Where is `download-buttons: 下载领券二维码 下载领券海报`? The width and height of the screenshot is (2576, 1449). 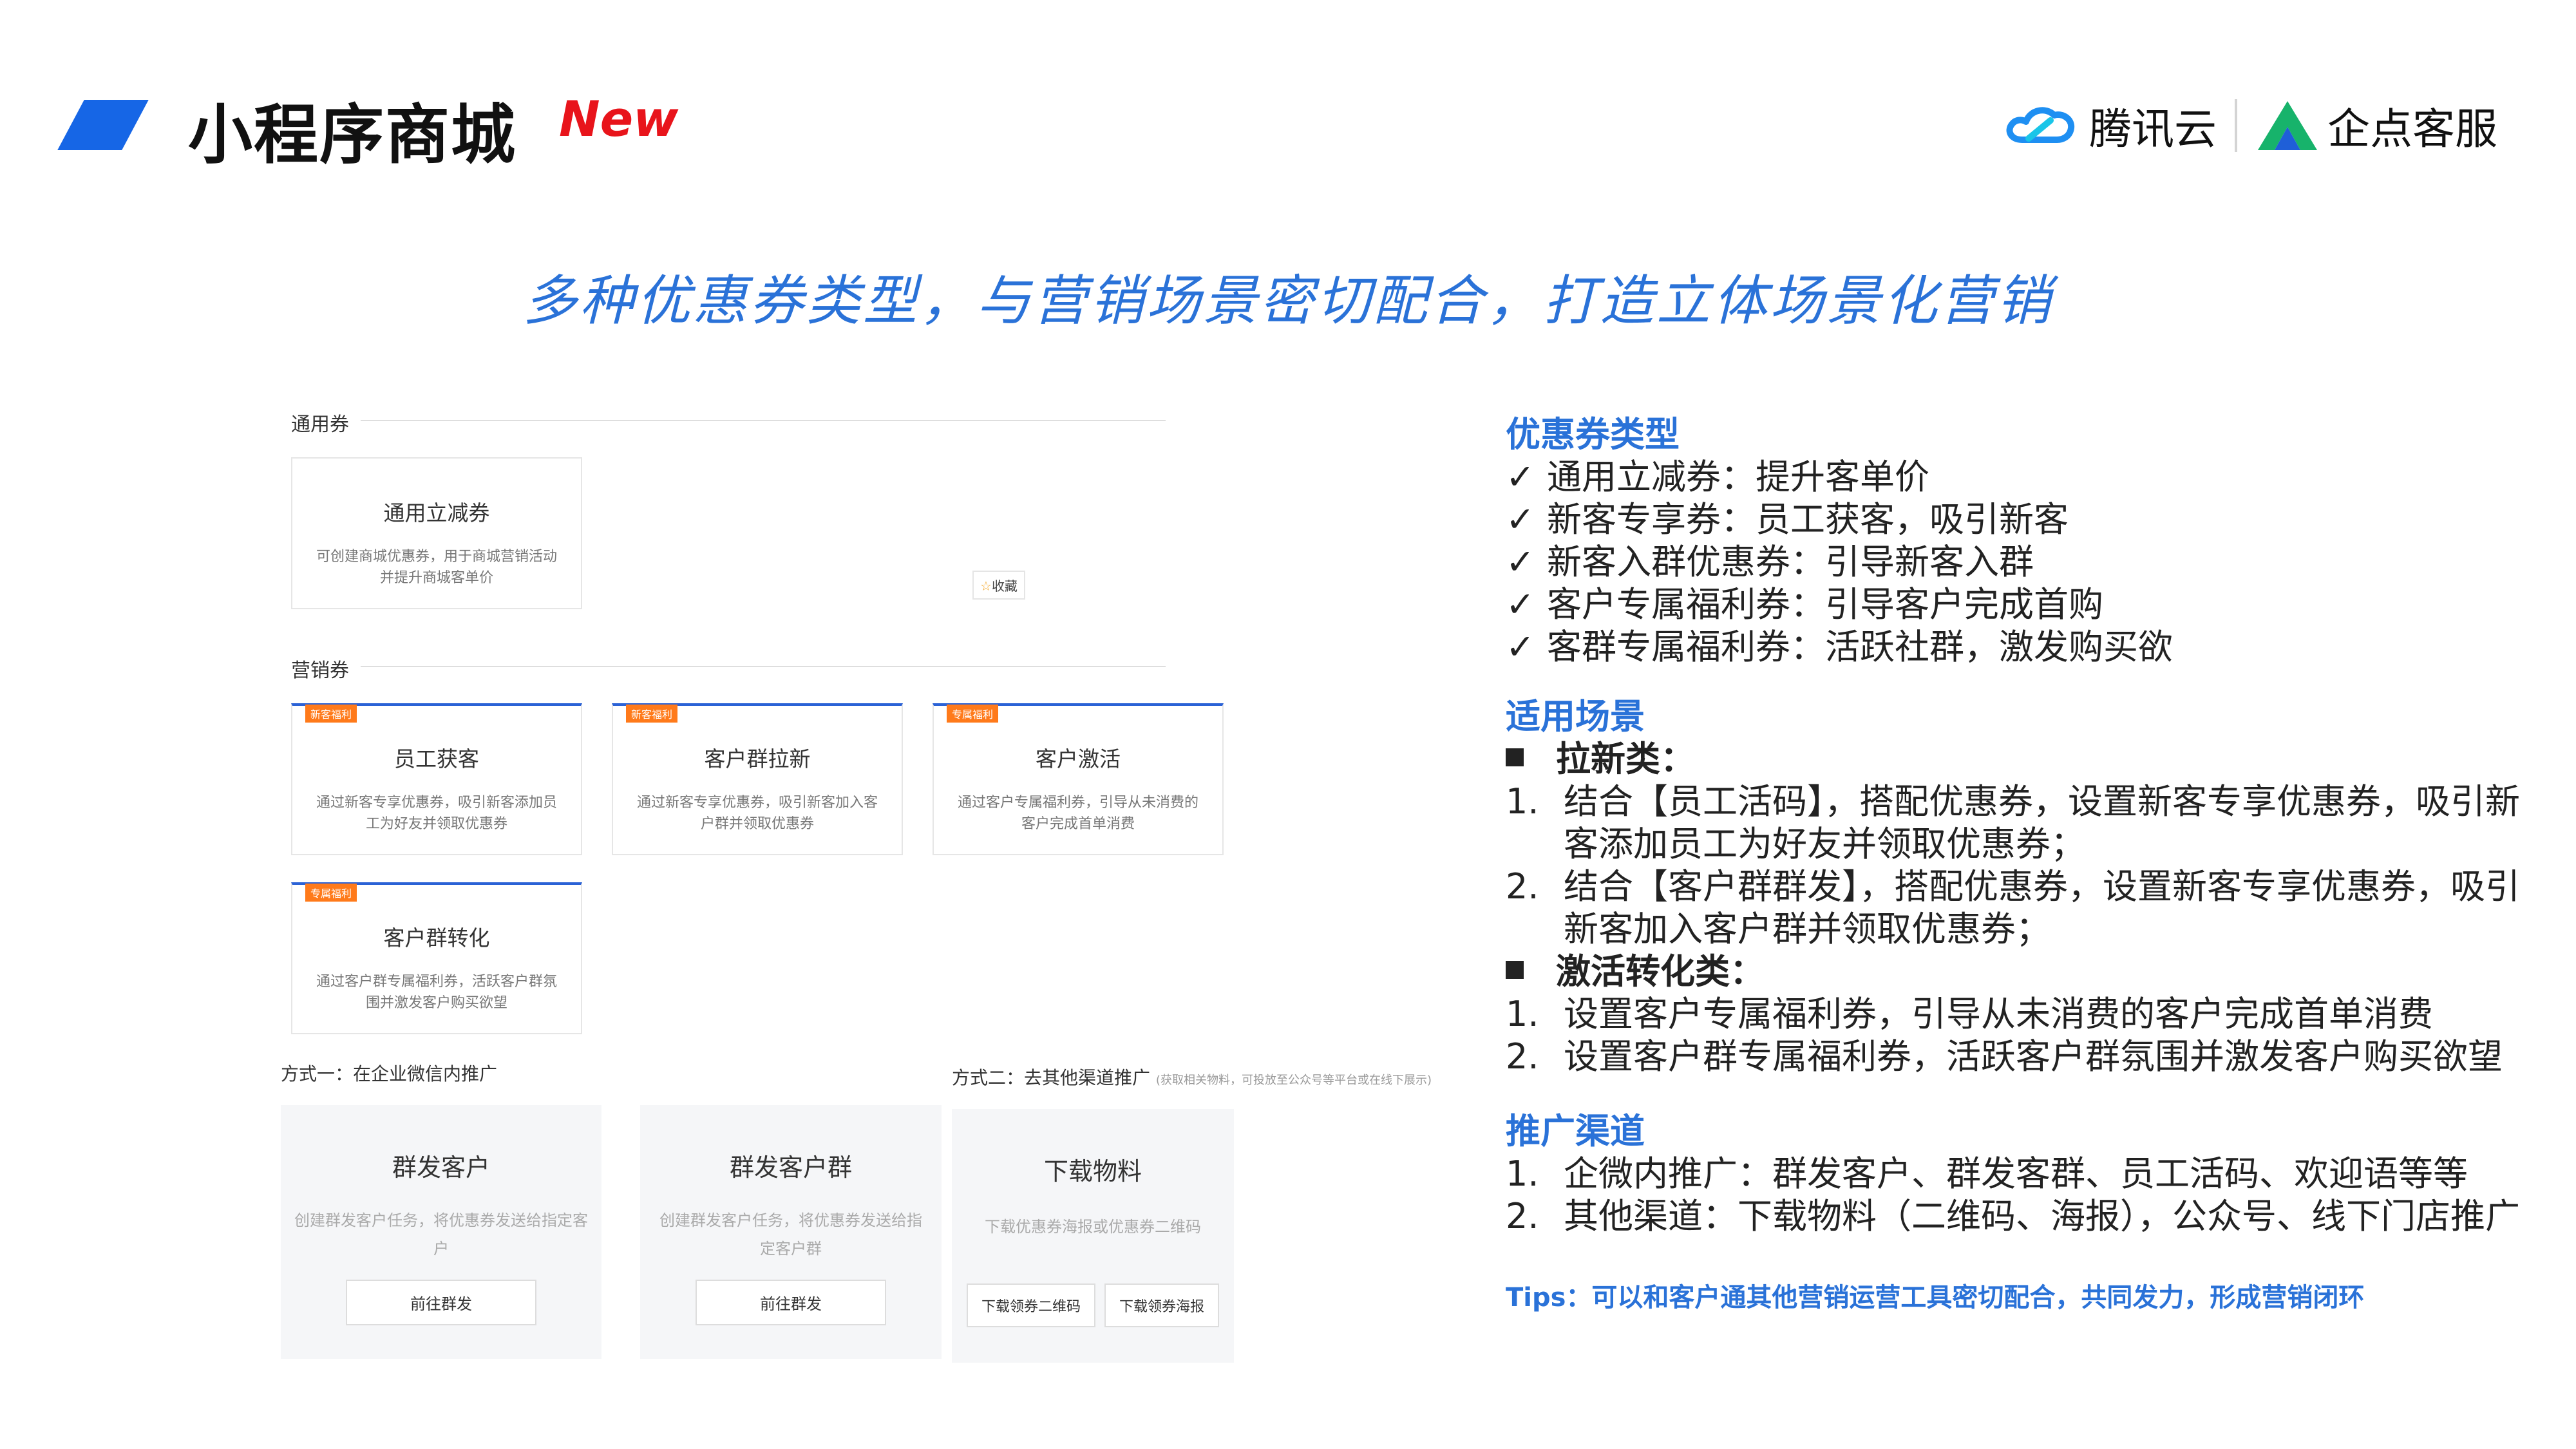
download-buttons: 下载领券二维码 下载领券海报 is located at coordinates (1093, 1305).